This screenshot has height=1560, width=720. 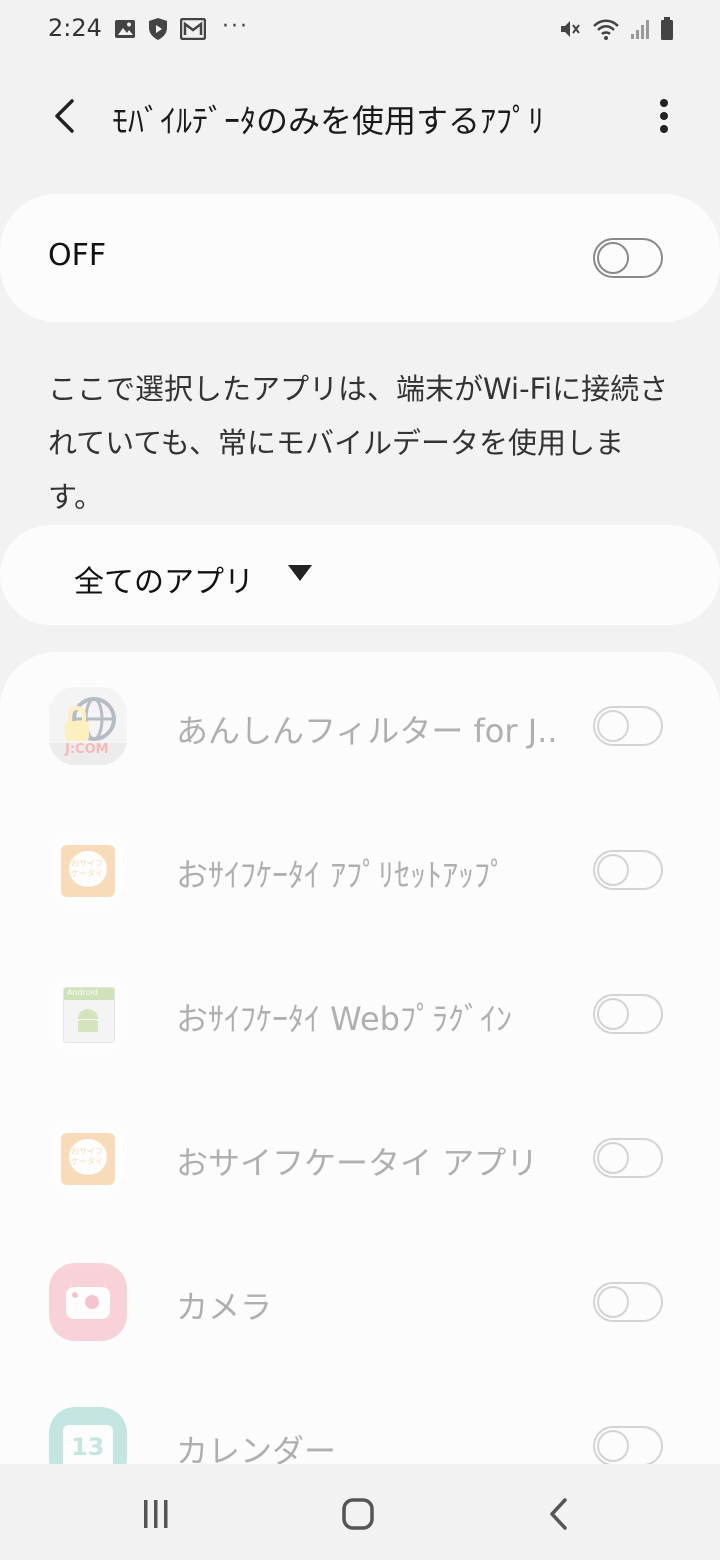 I want to click on app-row: 13 カレンダー, so click(x=360, y=1419).